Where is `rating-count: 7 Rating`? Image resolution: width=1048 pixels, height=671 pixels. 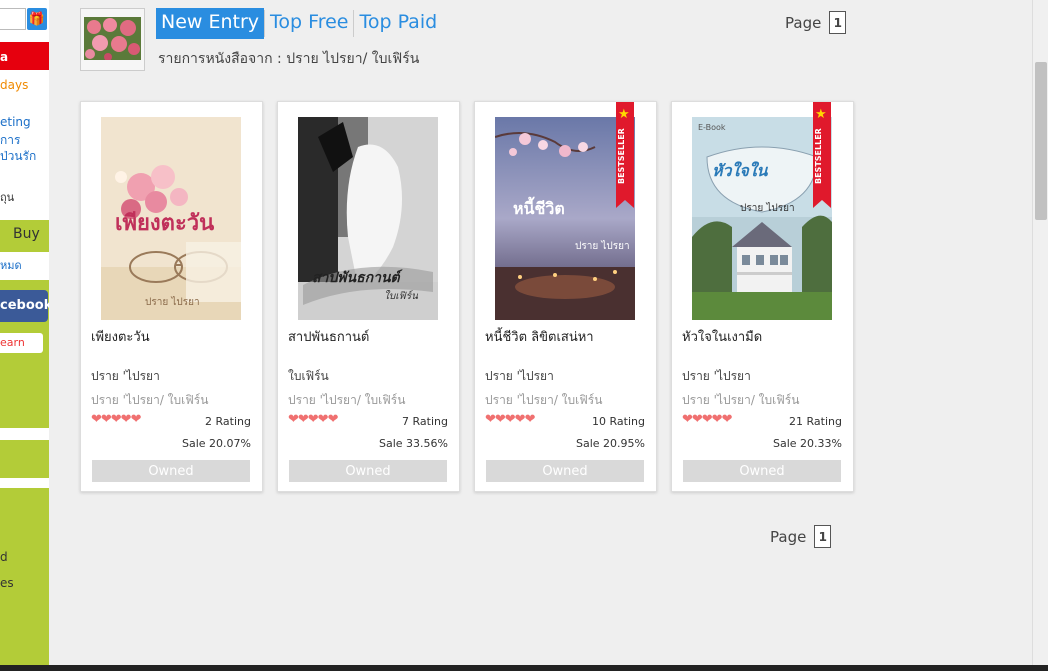
rating-count: 7 Rating is located at coordinates (425, 421).